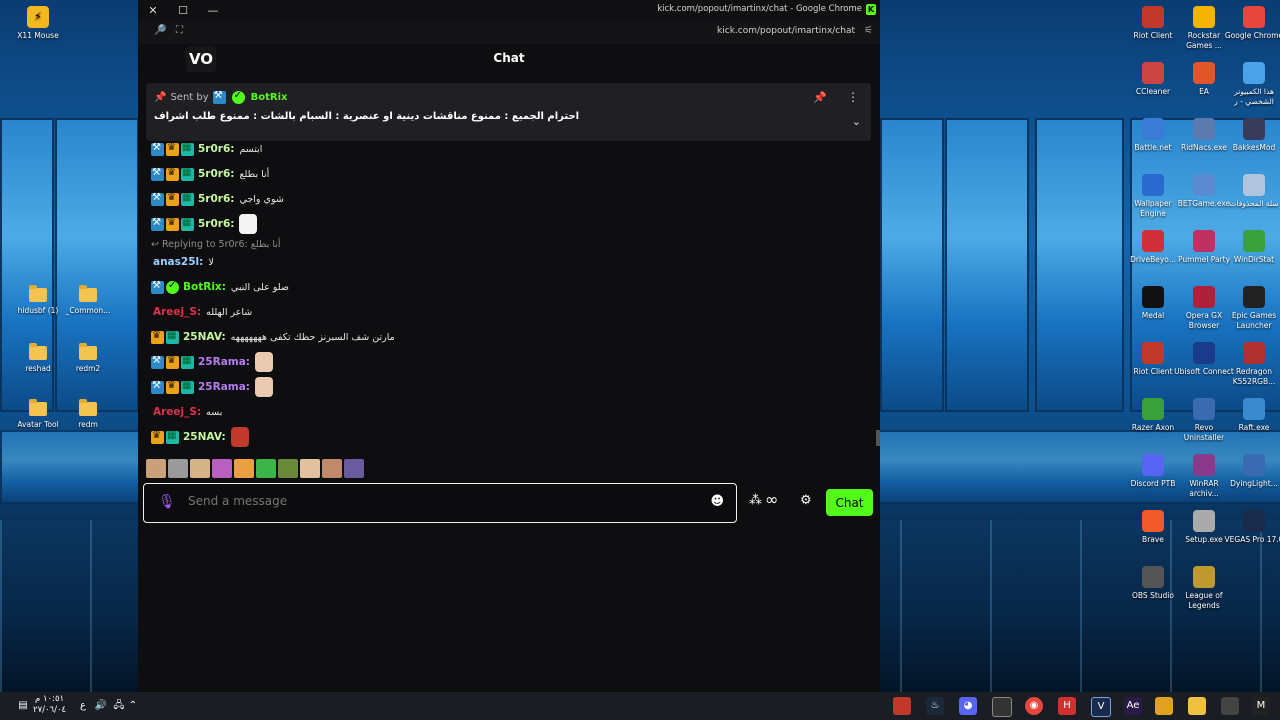 This screenshot has height=720, width=1280. What do you see at coordinates (213, 10) in the screenshot?
I see `minimize-window-button: —` at bounding box center [213, 10].